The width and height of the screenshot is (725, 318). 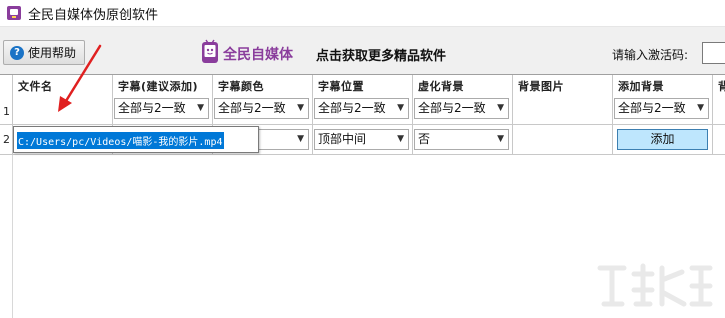 What do you see at coordinates (721, 86) in the screenshot?
I see `column-header-truncated: 背` at bounding box center [721, 86].